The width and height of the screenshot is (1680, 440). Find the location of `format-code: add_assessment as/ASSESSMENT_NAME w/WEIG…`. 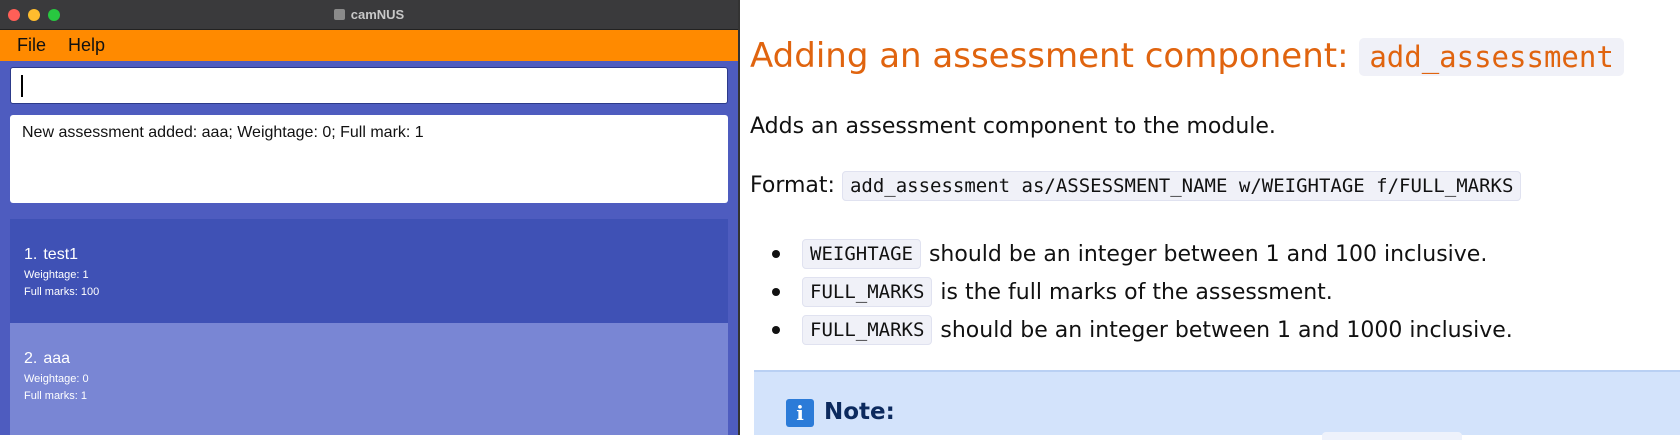

format-code: add_assessment as/ASSESSMENT_NAME w/WEIG… is located at coordinates (1181, 186).